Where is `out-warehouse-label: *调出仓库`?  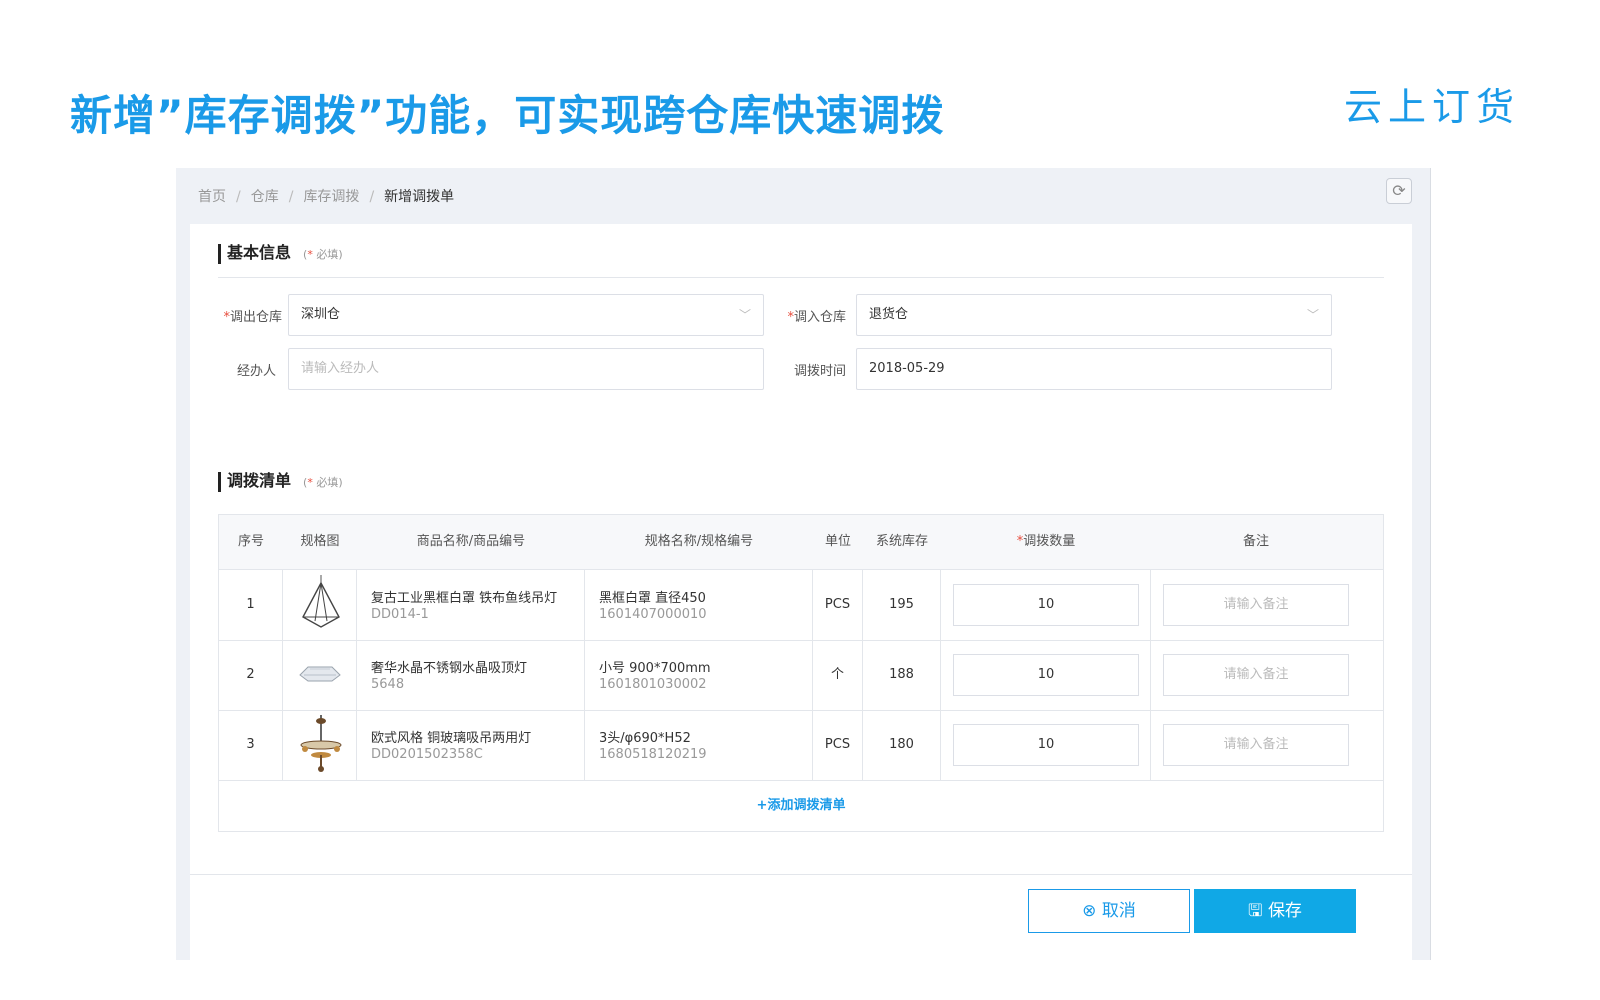 out-warehouse-label: *调出仓库 is located at coordinates (252, 317).